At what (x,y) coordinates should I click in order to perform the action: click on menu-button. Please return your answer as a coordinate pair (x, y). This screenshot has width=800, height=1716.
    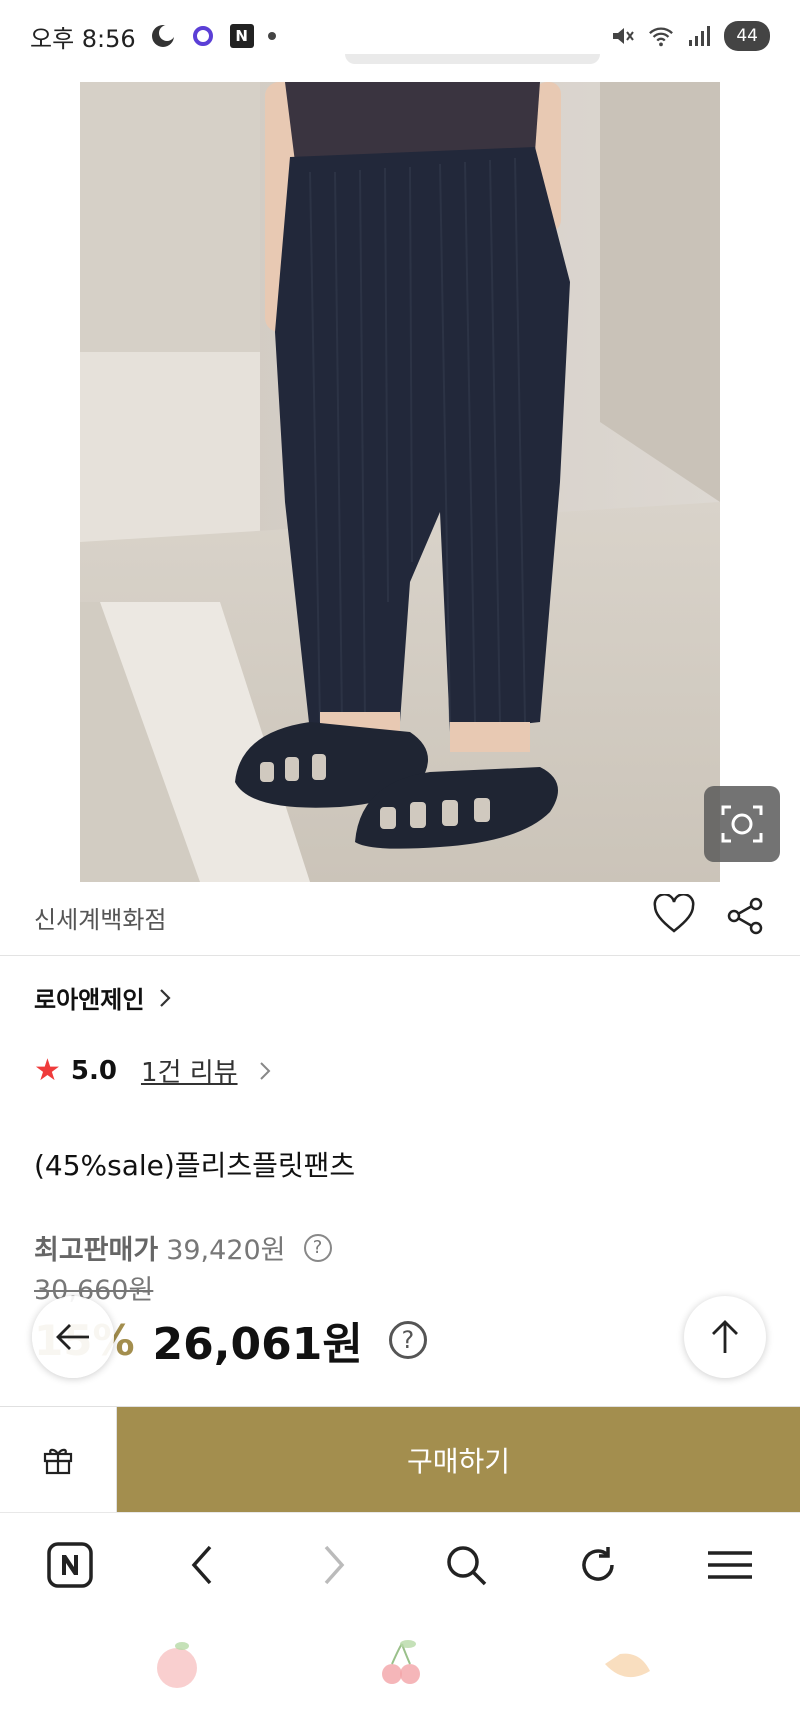
    Looking at the image, I should click on (730, 1565).